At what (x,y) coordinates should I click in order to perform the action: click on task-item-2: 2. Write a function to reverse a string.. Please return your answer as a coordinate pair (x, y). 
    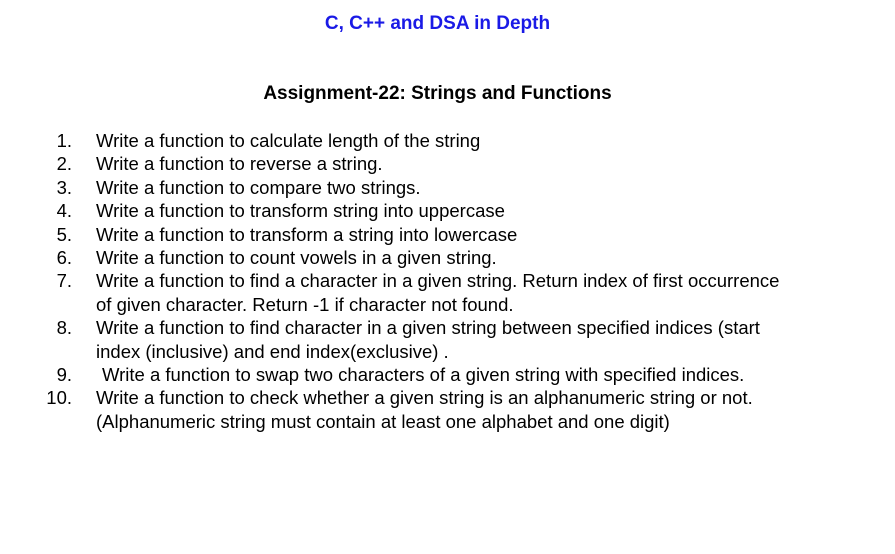
    Looking at the image, I should click on (440, 163).